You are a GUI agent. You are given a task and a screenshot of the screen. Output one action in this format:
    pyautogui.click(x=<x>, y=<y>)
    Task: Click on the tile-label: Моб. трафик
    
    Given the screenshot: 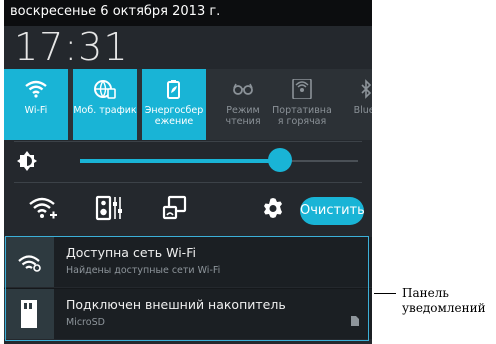 What is the action you would take?
    pyautogui.click(x=105, y=110)
    